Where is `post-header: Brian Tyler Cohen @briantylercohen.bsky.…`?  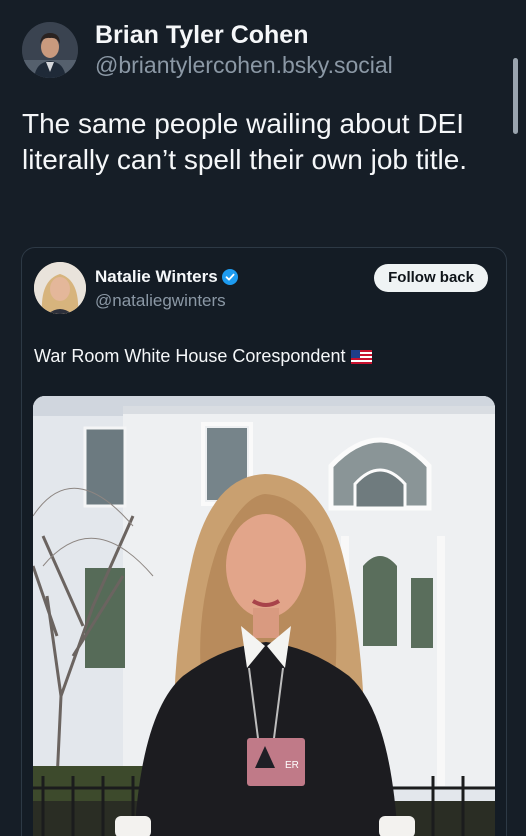
post-header: Brian Tyler Cohen @briantylercohen.bsky.… is located at coordinates (207, 50).